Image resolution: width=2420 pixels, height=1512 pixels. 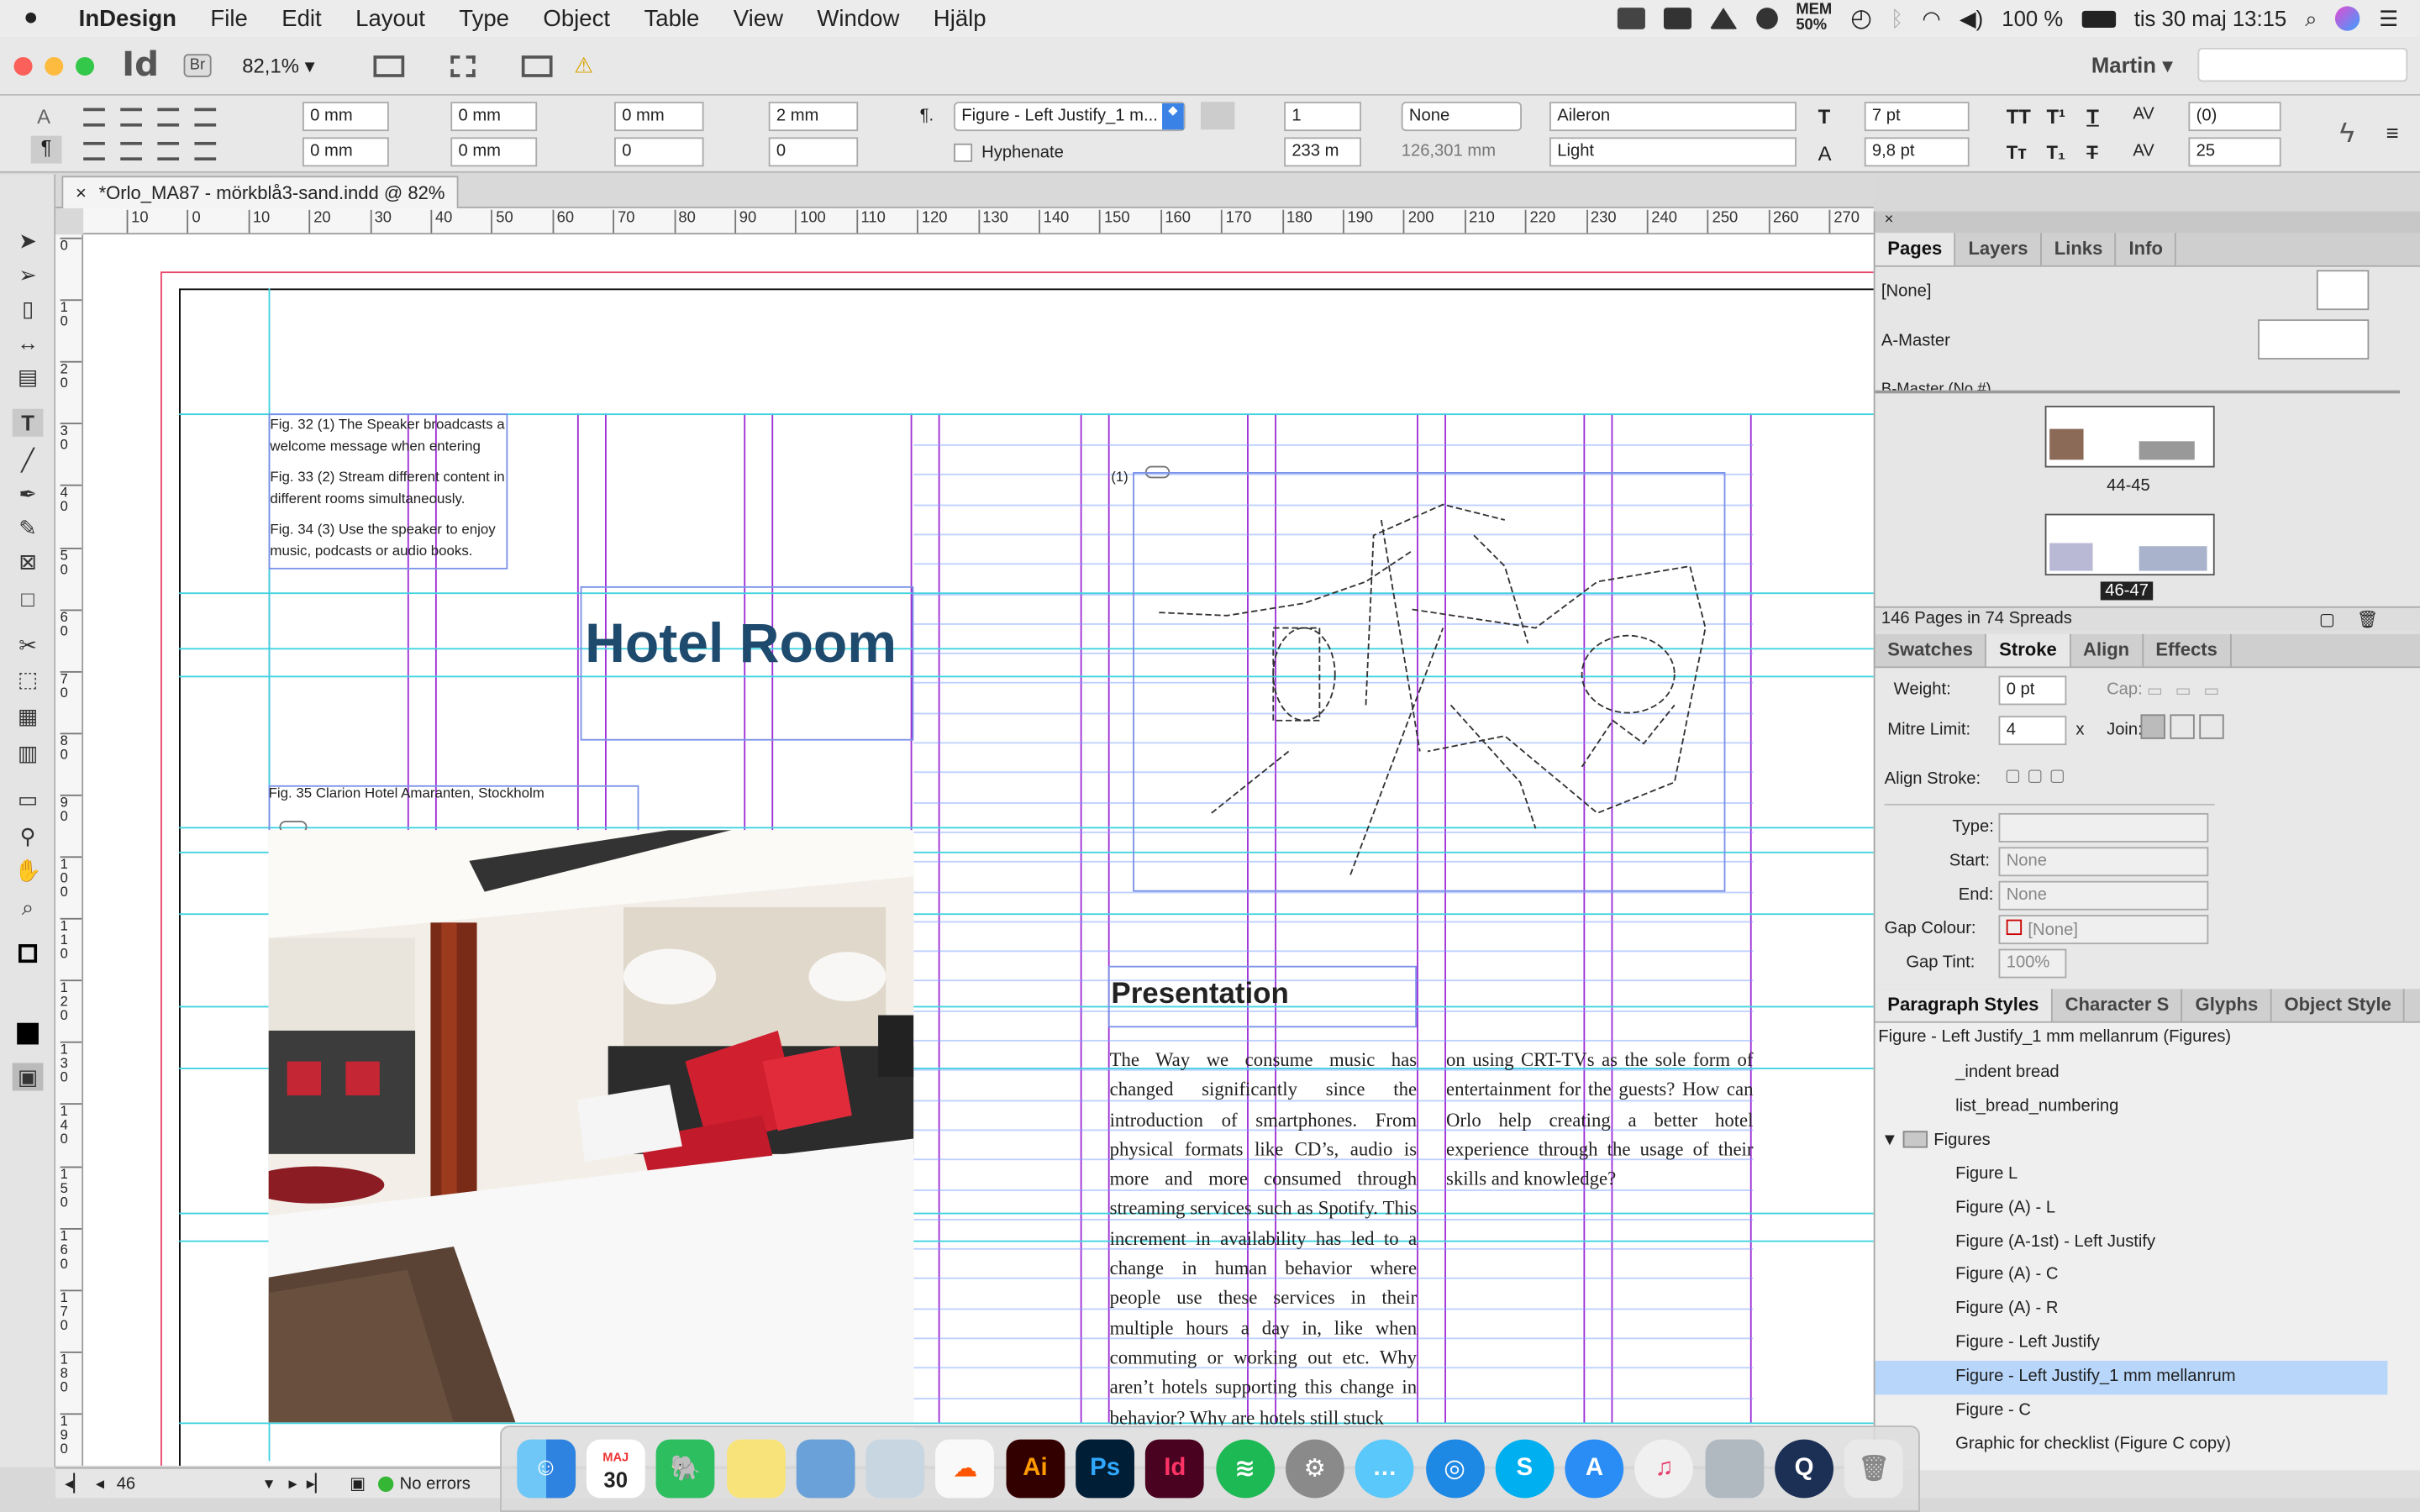 What do you see at coordinates (131, 151) in the screenshot?
I see `justify-center-icon` at bounding box center [131, 151].